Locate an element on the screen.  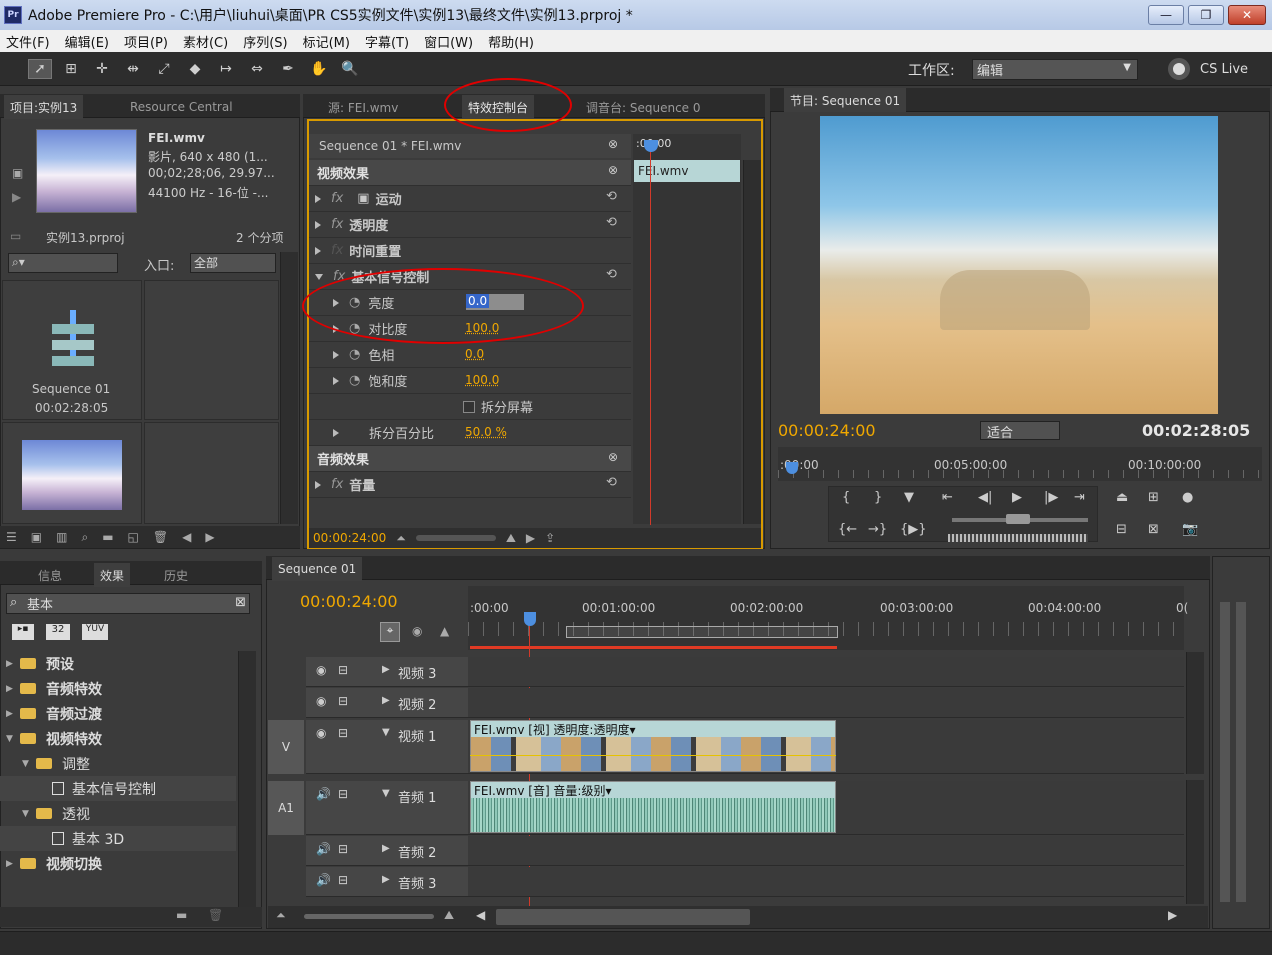
play-preview-icon: ▶ is located at coordinates (16, 197).